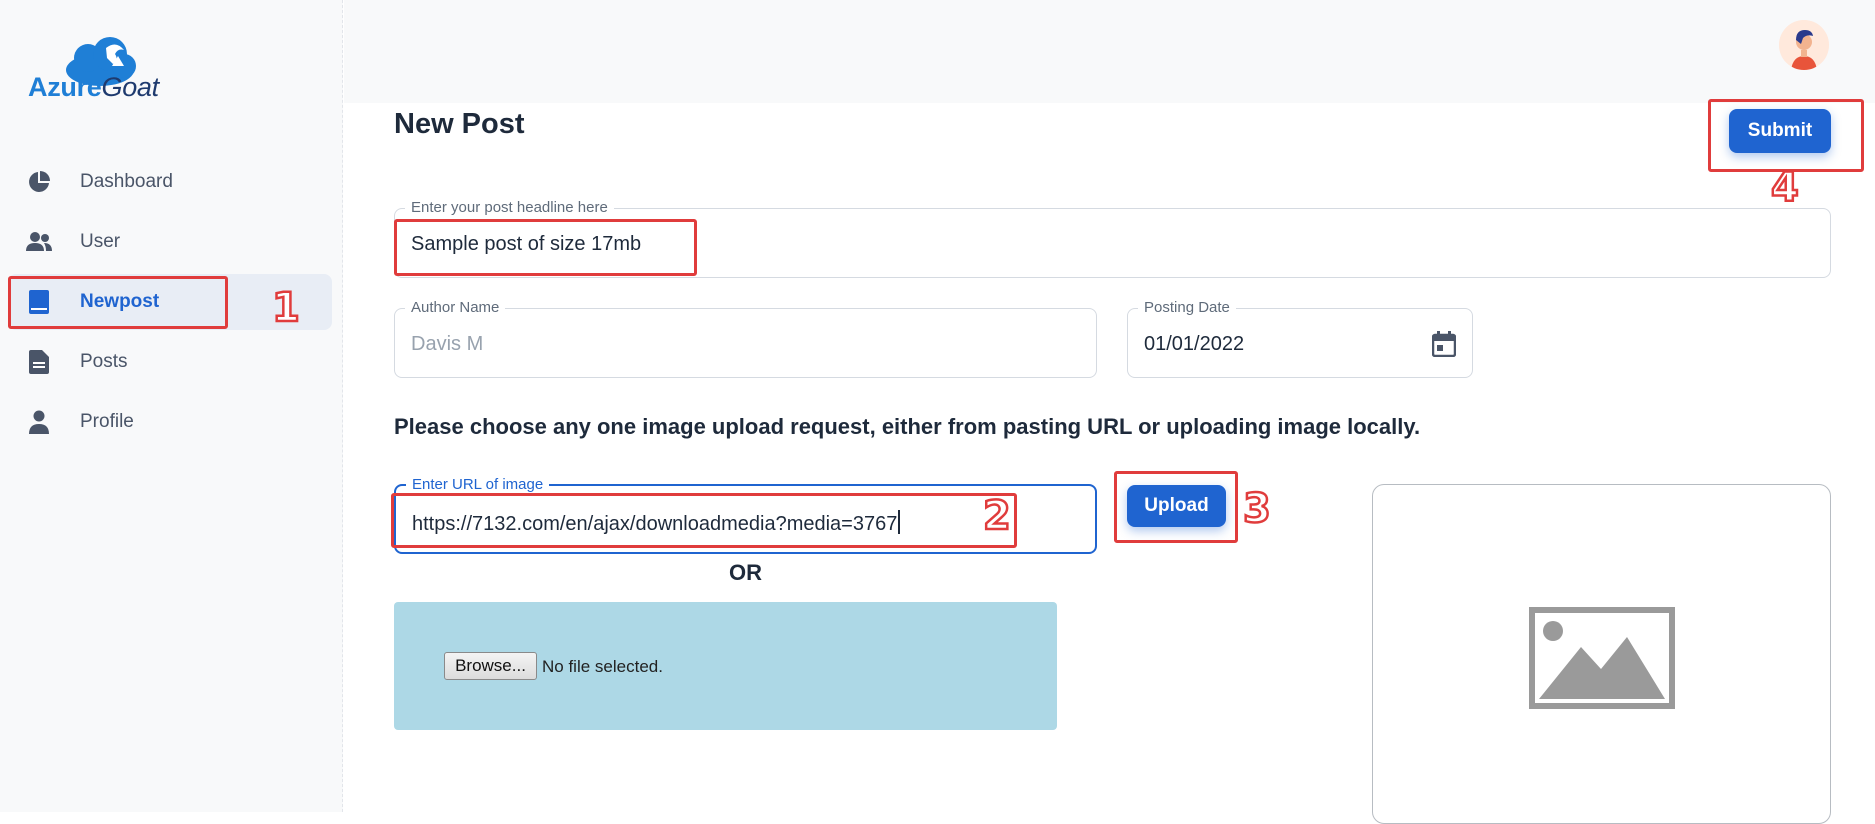 Image resolution: width=1875 pixels, height=824 pixels. I want to click on file-status: No file selected., so click(602, 666).